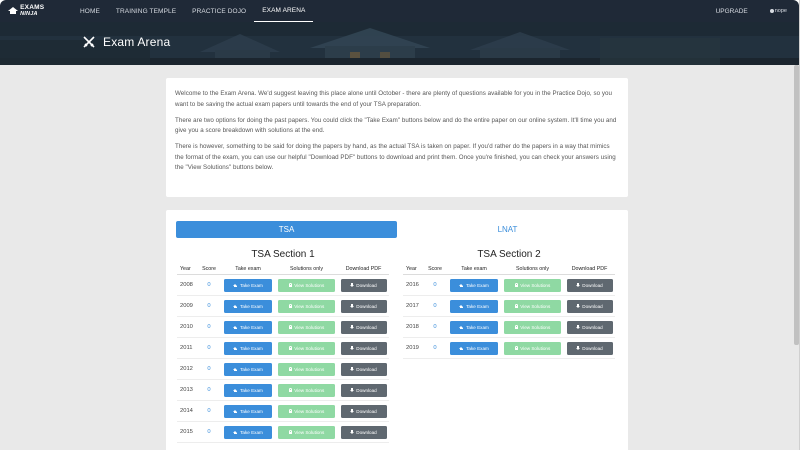 The width and height of the screenshot is (800, 450). What do you see at coordinates (412, 327) in the screenshot?
I see `year-cell: 2018` at bounding box center [412, 327].